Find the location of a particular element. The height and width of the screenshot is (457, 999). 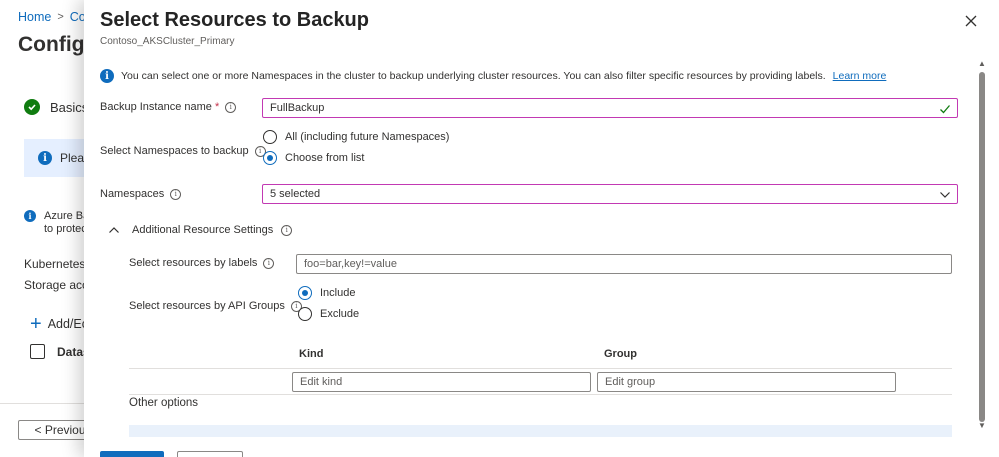

namespaces-to-backup-label: Select Namespaces to backup is located at coordinates (174, 151).